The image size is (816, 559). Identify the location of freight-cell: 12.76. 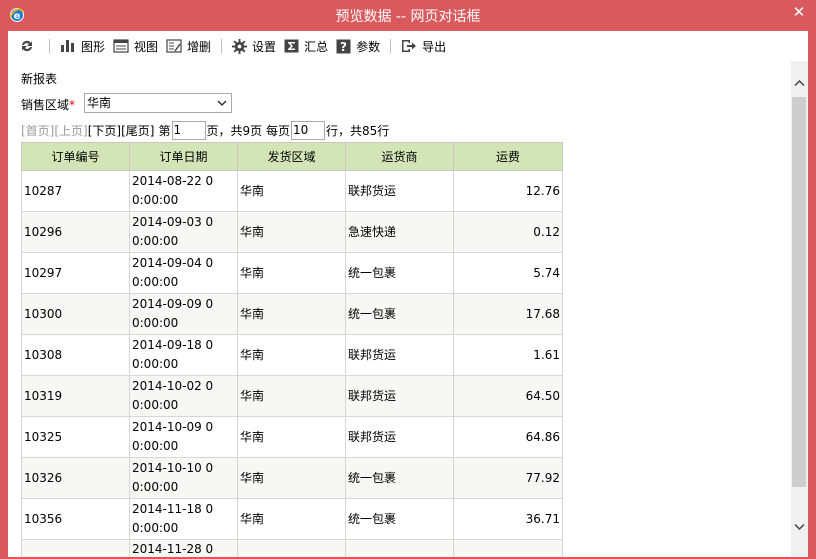
(508, 191).